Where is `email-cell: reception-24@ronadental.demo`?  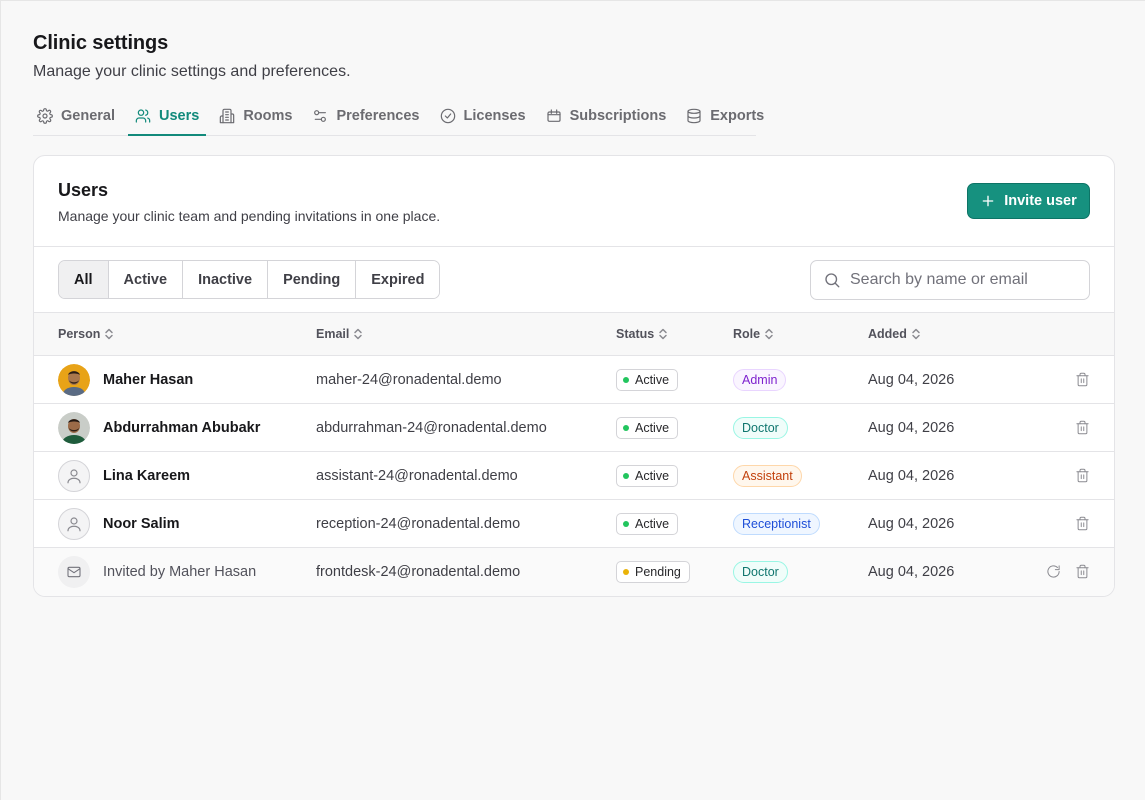
email-cell: reception-24@ronadental.demo is located at coordinates (418, 523).